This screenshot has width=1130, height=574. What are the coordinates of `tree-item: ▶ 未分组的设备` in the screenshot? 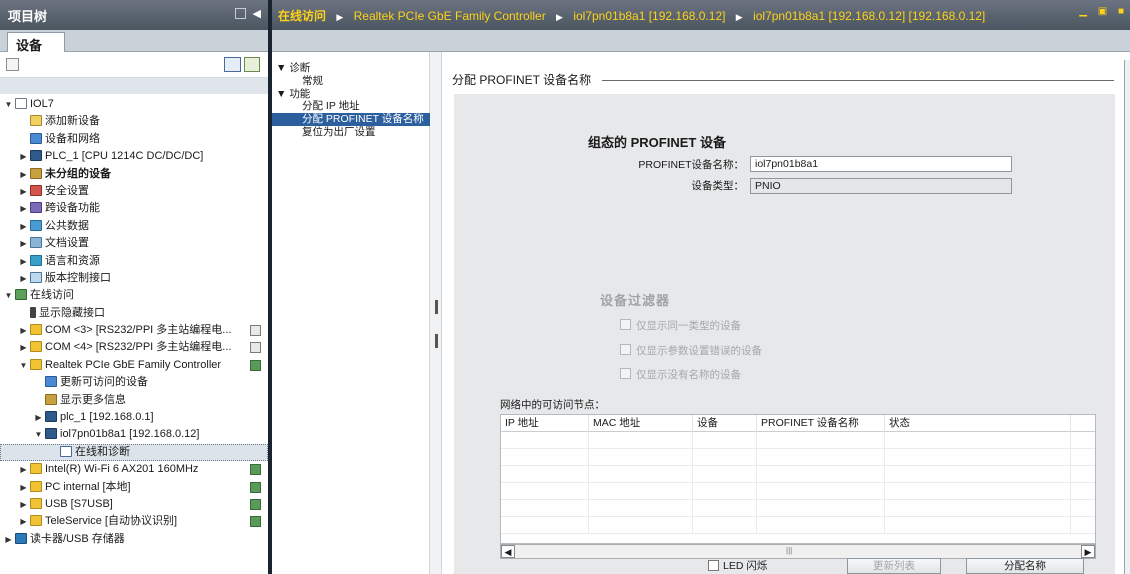 It's located at (134, 174).